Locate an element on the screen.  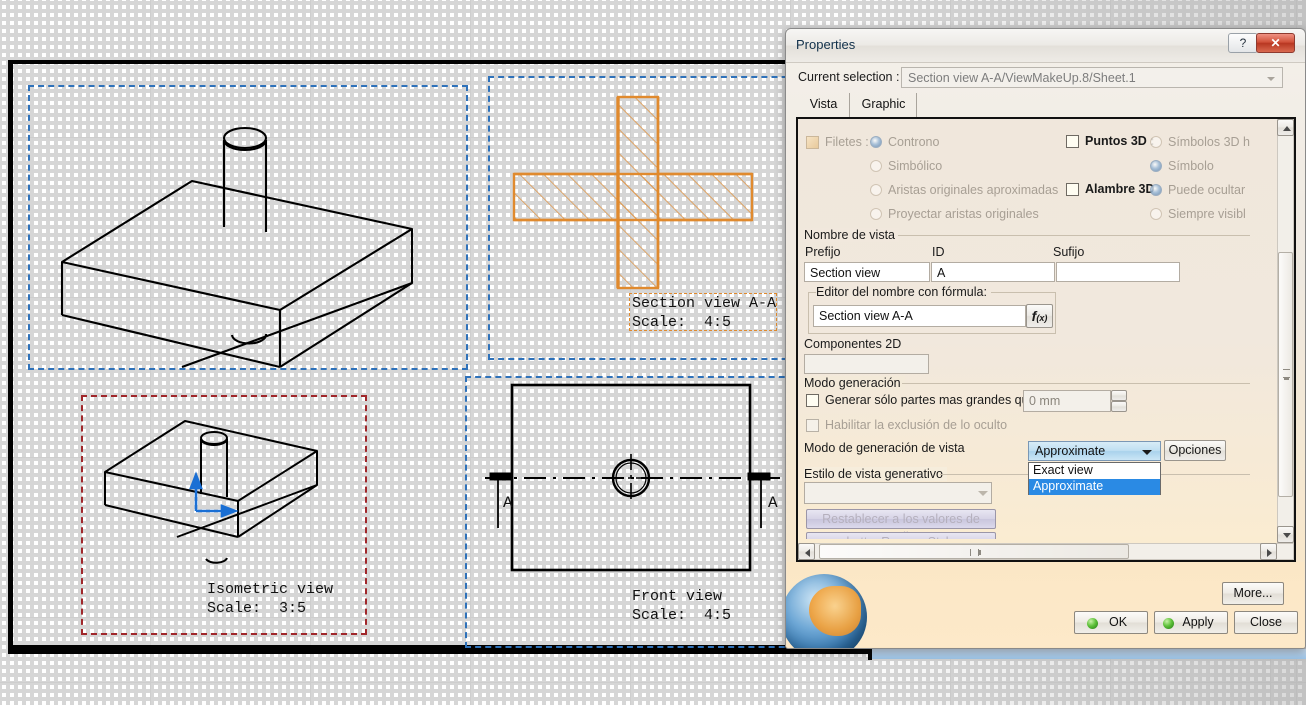
view-generation-mode-dropdown: Exact view Approximate is located at coordinates (1094, 478).